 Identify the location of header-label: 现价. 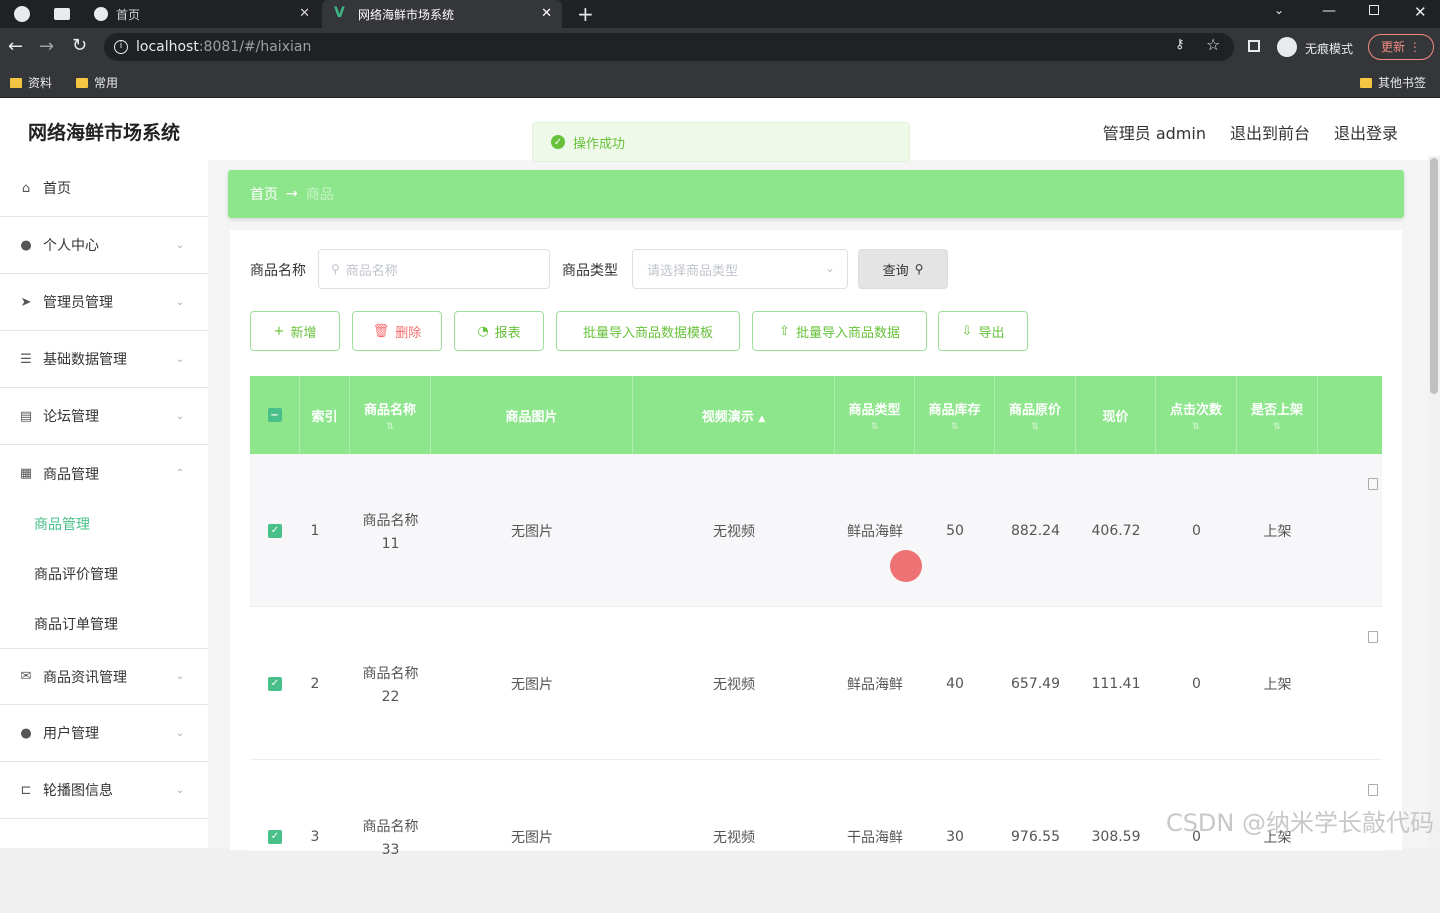
(1115, 417).